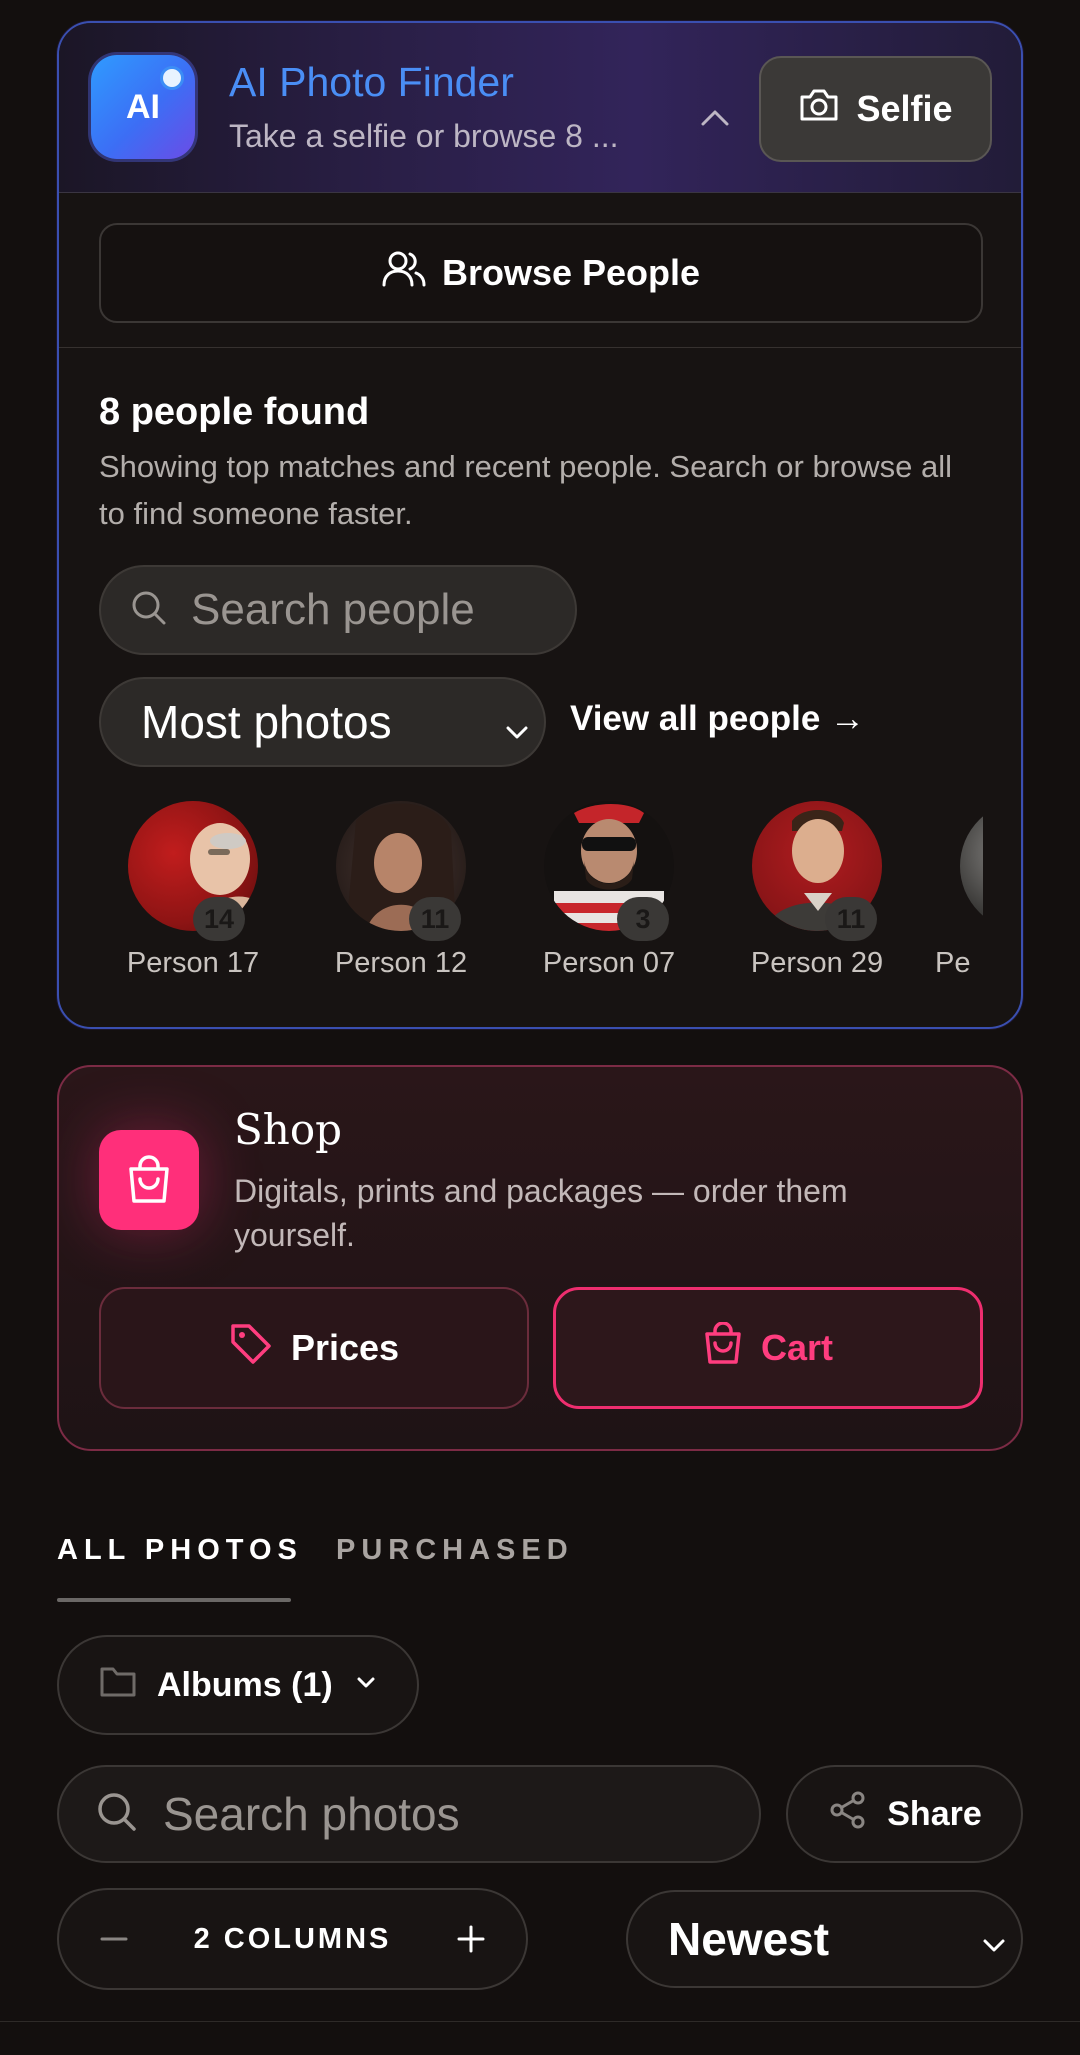  I want to click on camera-icon, so click(819, 109).